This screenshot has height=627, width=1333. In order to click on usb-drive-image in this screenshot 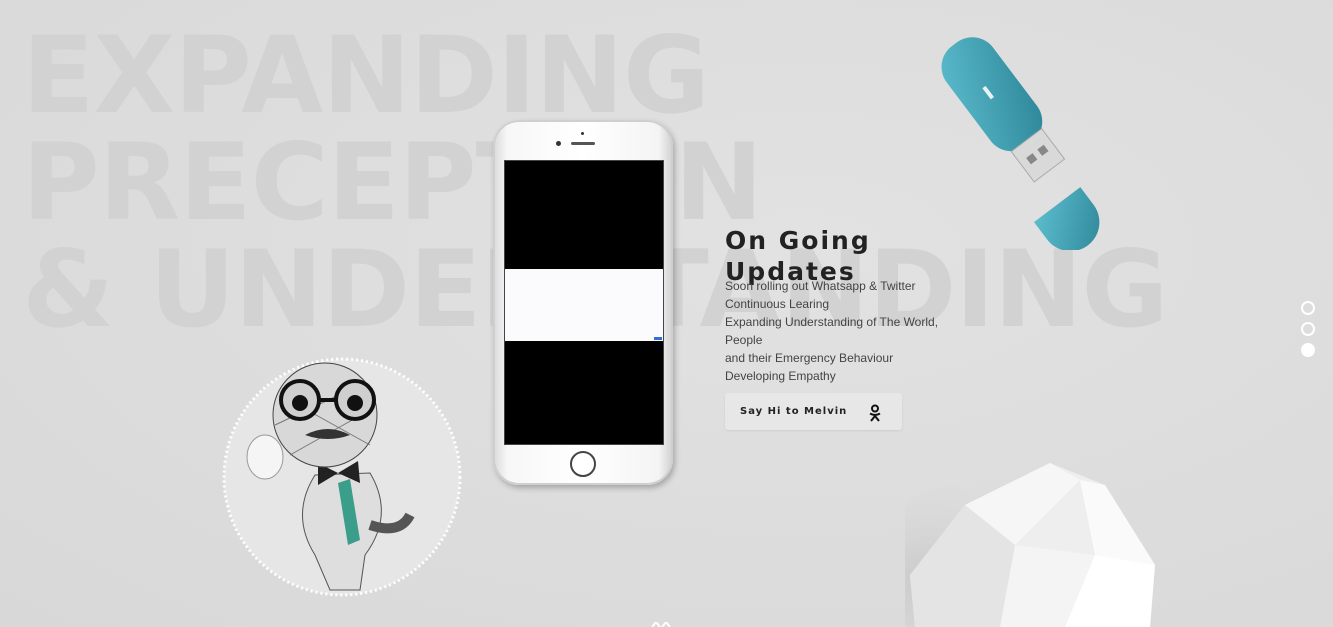, I will do `click(1020, 143)`.